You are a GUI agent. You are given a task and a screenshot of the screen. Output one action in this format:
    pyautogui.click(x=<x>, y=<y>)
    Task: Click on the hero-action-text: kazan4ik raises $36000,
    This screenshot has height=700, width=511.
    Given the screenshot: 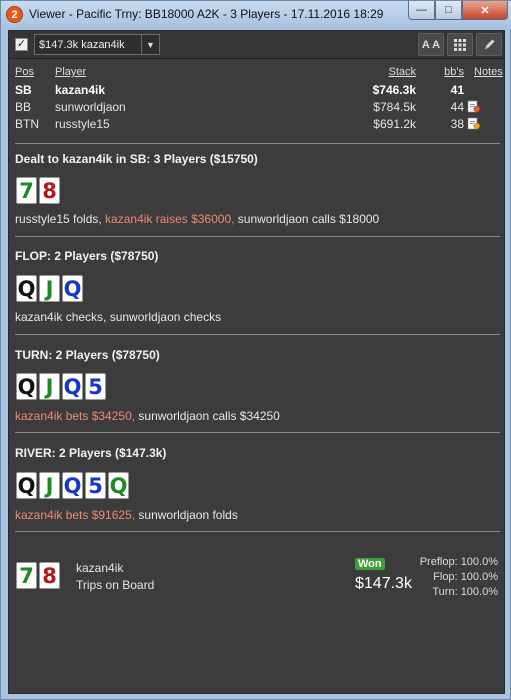 What is the action you would take?
    pyautogui.click(x=171, y=219)
    